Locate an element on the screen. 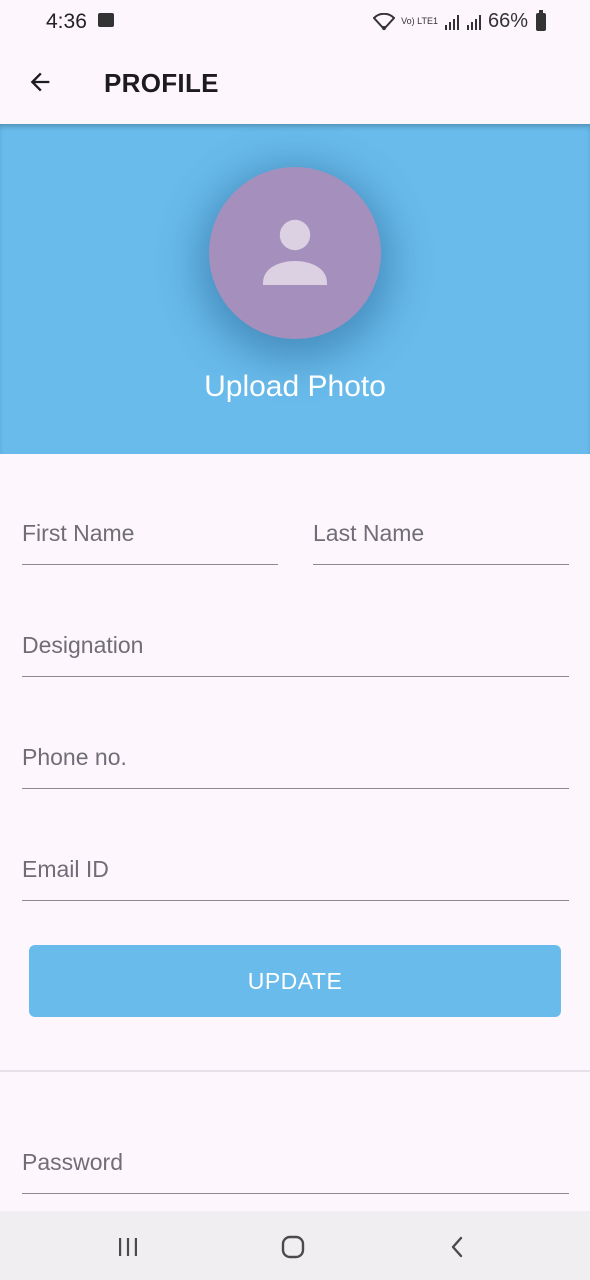  home-icon is located at coordinates (293, 1247).